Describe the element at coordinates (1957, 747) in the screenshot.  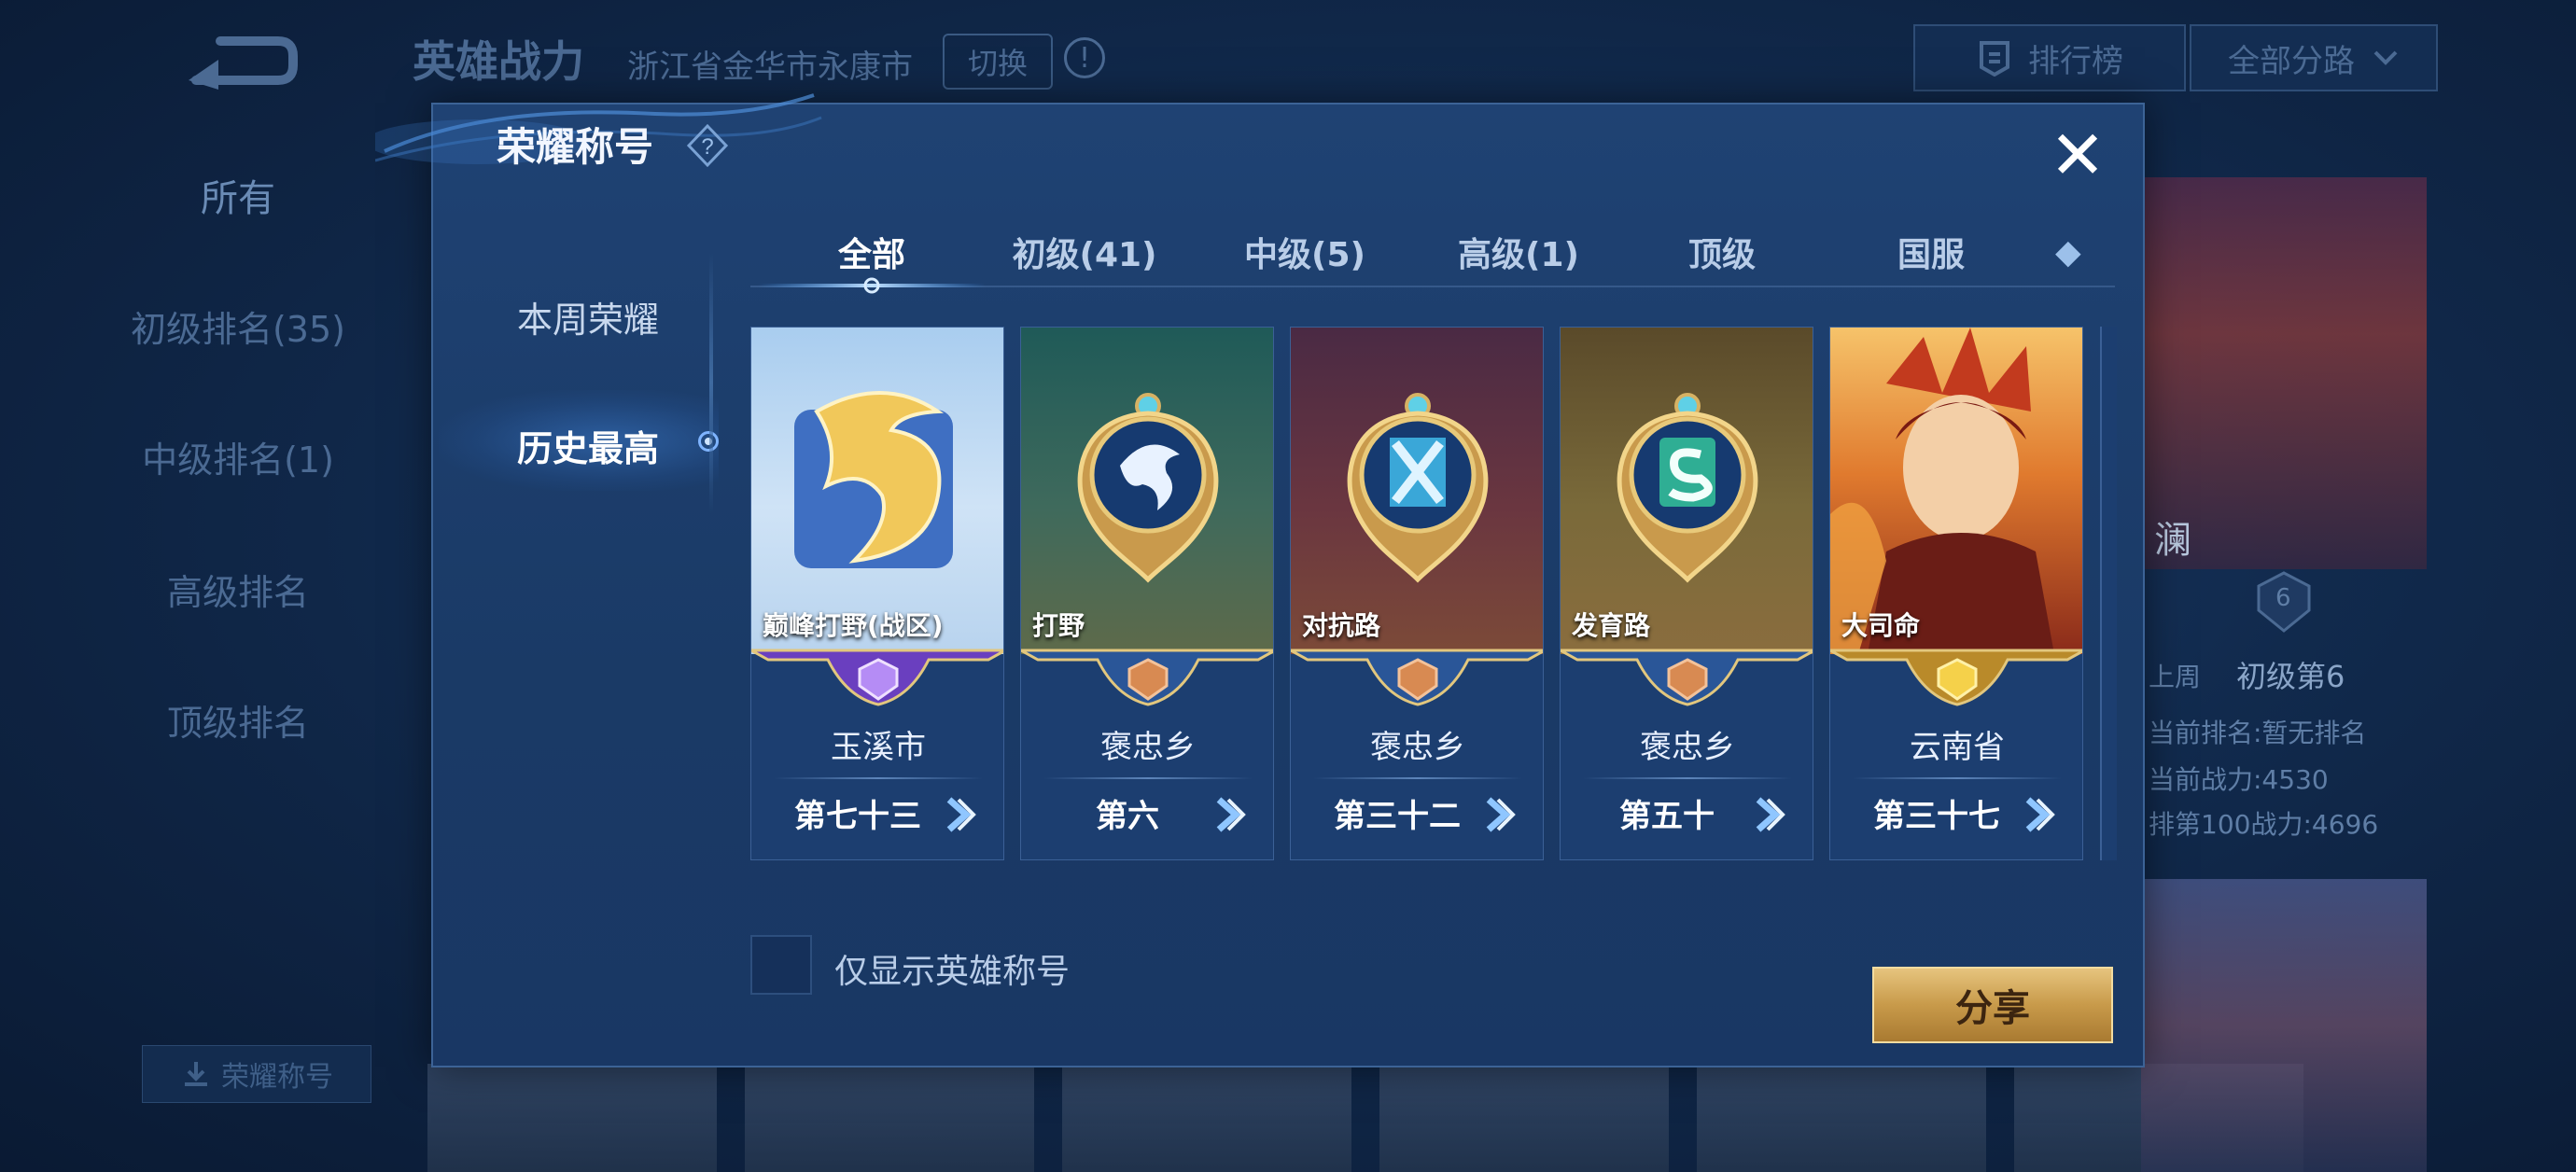
I see `card-region: 云南省` at that location.